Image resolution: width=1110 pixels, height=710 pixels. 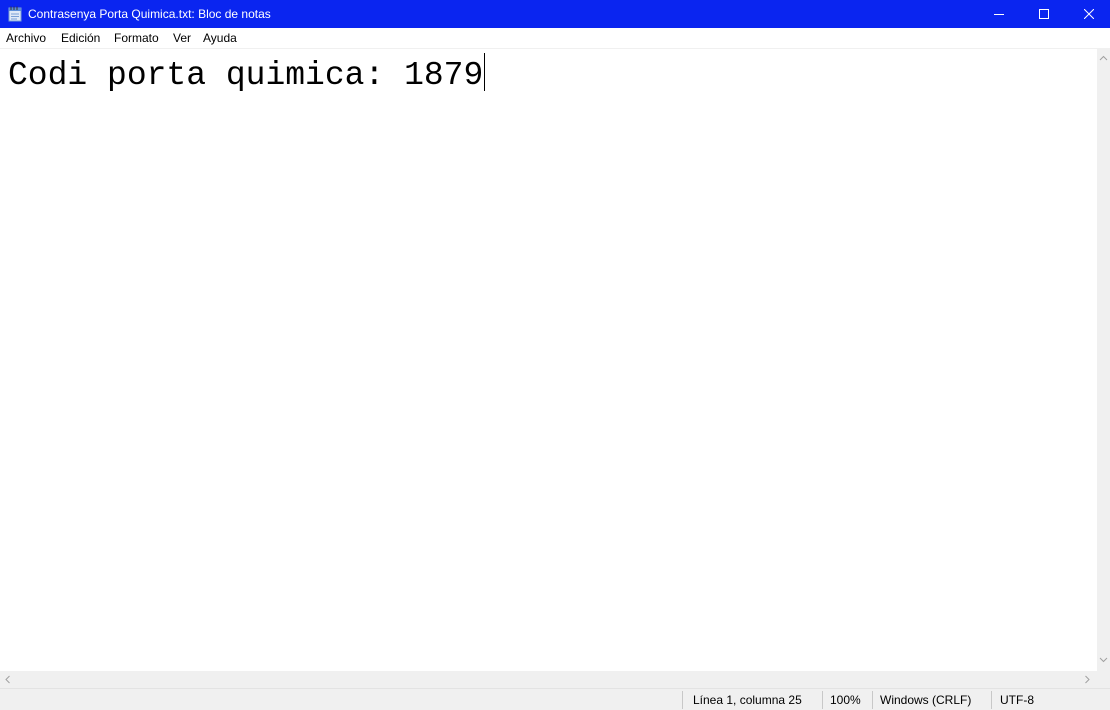 I want to click on menu-ver: Ver, so click(x=182, y=38).